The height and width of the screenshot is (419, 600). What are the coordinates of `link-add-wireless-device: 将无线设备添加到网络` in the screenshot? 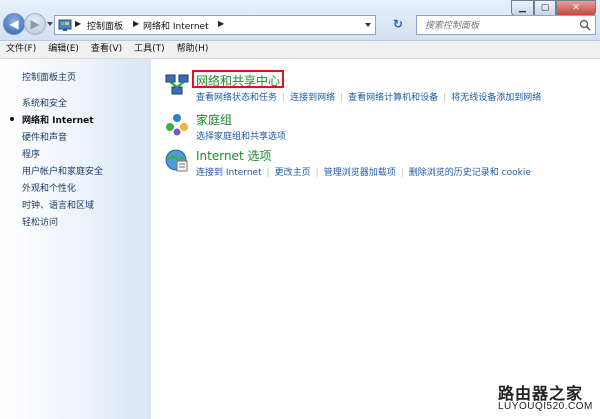 It's located at (496, 98).